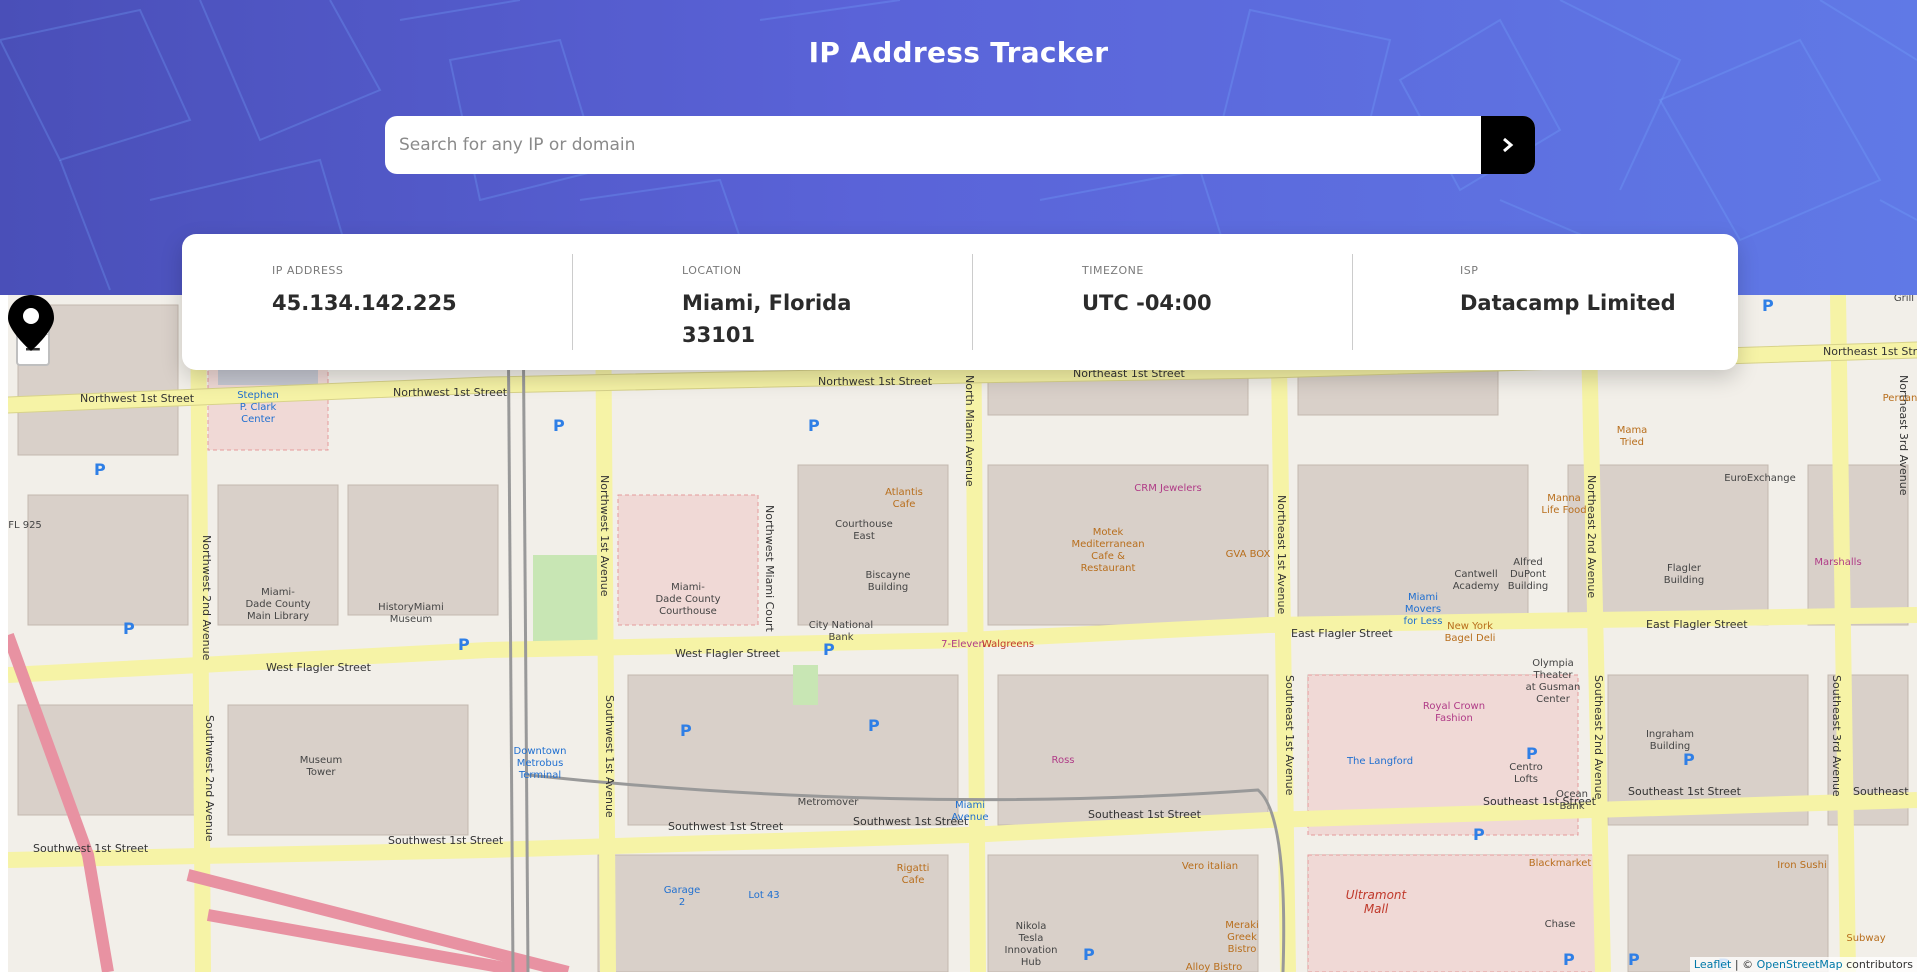 This screenshot has width=1917, height=972. Describe the element at coordinates (31, 323) in the screenshot. I see `location-marker-icon` at that location.